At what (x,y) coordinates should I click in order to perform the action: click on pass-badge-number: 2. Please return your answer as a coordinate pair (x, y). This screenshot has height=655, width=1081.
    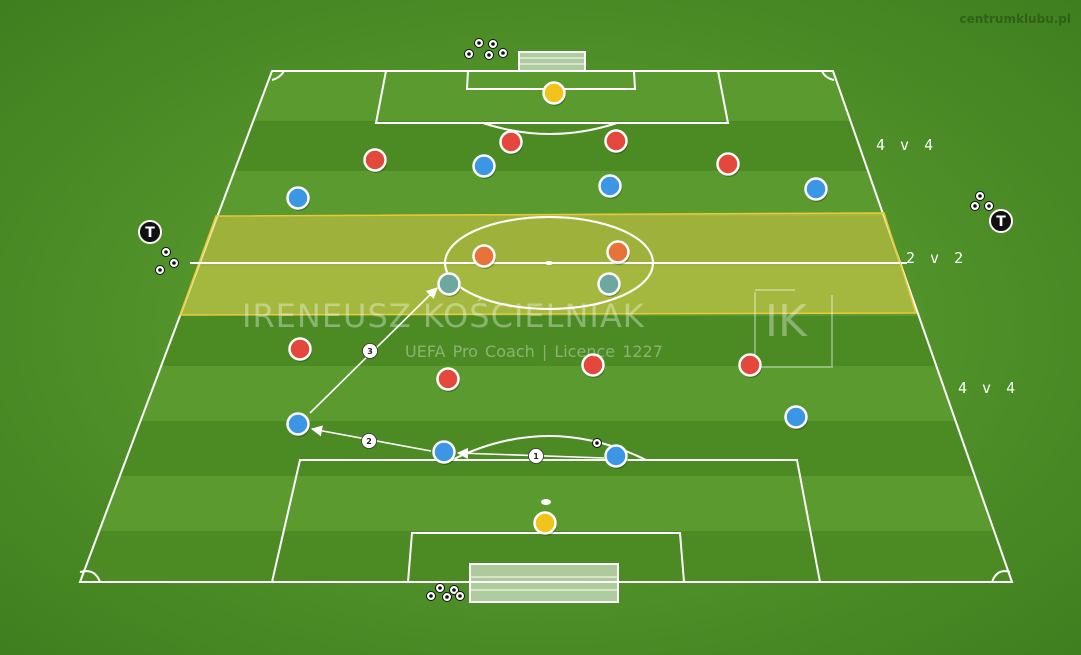
    Looking at the image, I should click on (369, 441).